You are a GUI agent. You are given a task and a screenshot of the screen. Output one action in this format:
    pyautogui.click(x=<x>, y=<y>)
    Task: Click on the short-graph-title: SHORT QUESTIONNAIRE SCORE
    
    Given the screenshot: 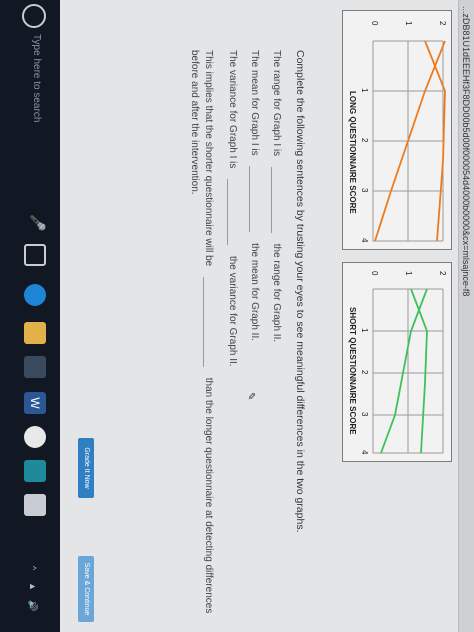 What is the action you would take?
    pyautogui.click(x=352, y=371)
    